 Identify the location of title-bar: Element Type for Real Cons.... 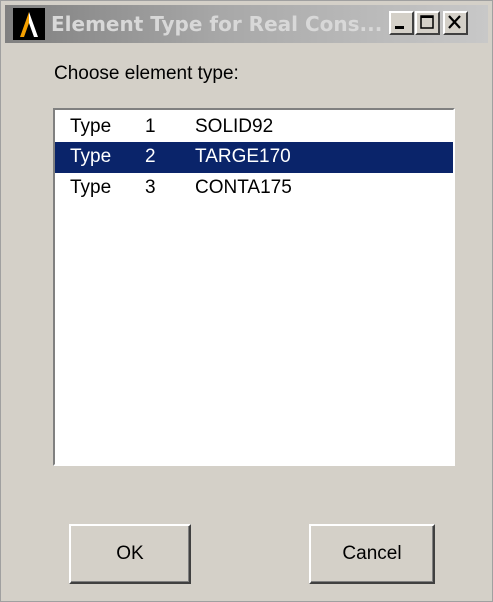
(246, 24).